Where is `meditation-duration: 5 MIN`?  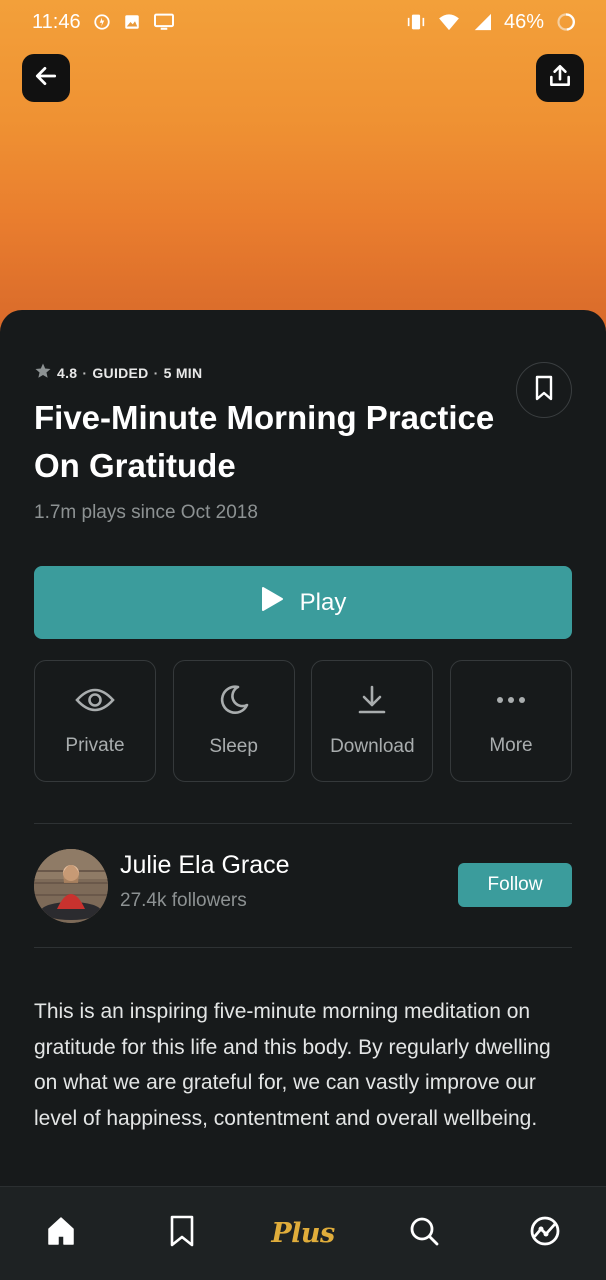 meditation-duration: 5 MIN is located at coordinates (183, 372).